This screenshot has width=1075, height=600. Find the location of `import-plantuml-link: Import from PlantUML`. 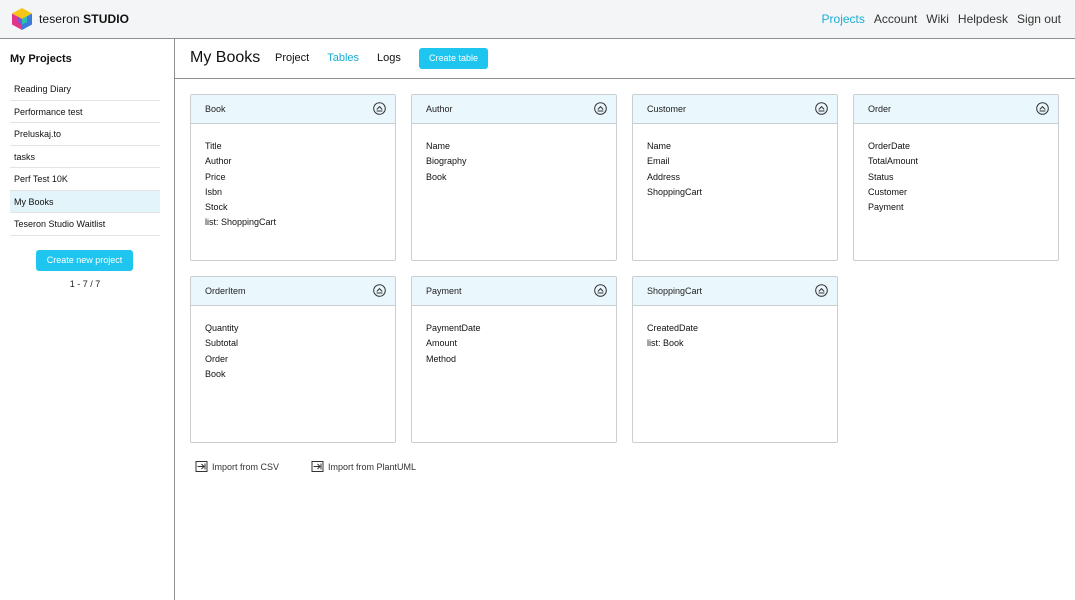

import-plantuml-link: Import from PlantUML is located at coordinates (363, 466).